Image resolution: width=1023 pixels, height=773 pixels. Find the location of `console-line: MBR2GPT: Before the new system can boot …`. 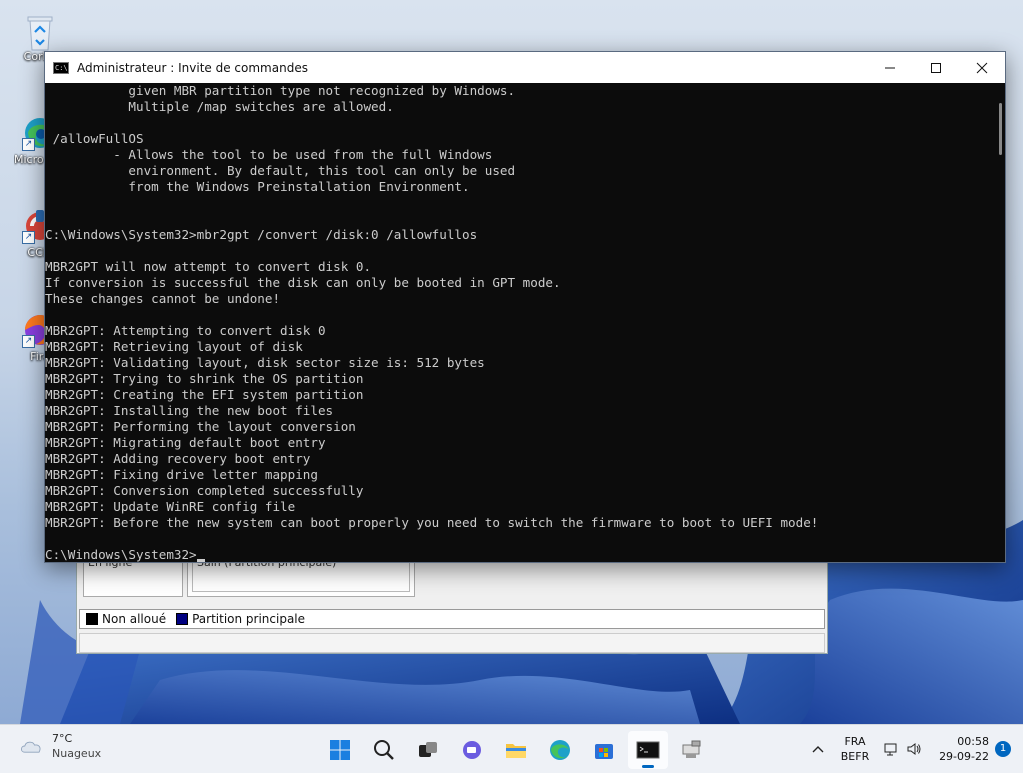

console-line: MBR2GPT: Before the new system can boot … is located at coordinates (432, 522).